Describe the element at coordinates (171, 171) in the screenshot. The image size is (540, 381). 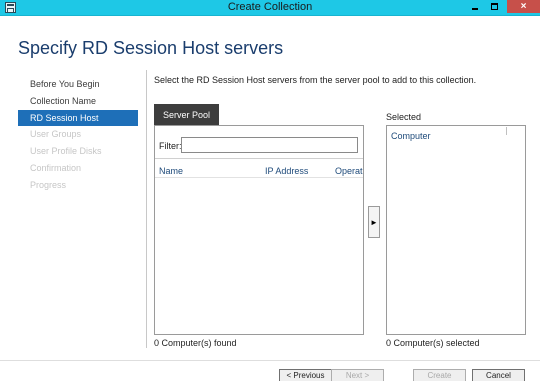
I see `column-header-name: Name` at that location.